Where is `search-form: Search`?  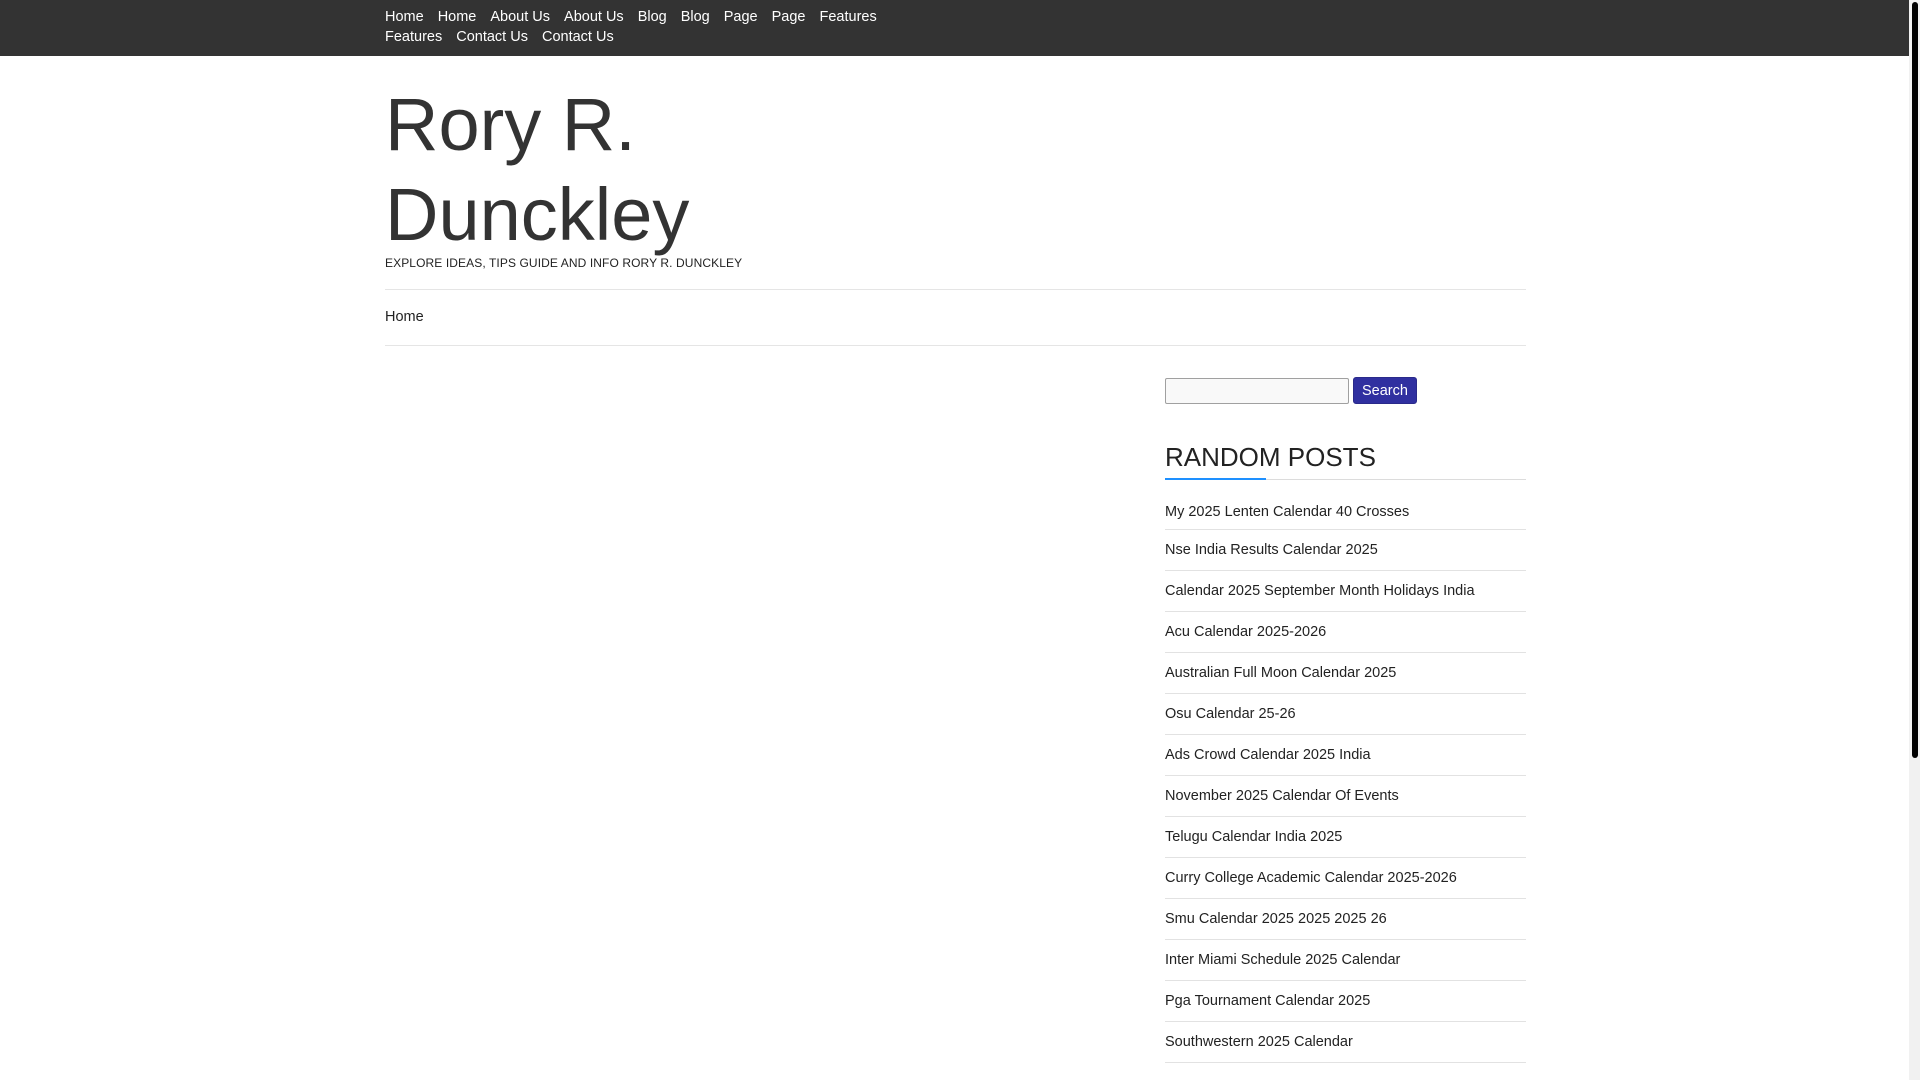 search-form: Search is located at coordinates (1345, 390).